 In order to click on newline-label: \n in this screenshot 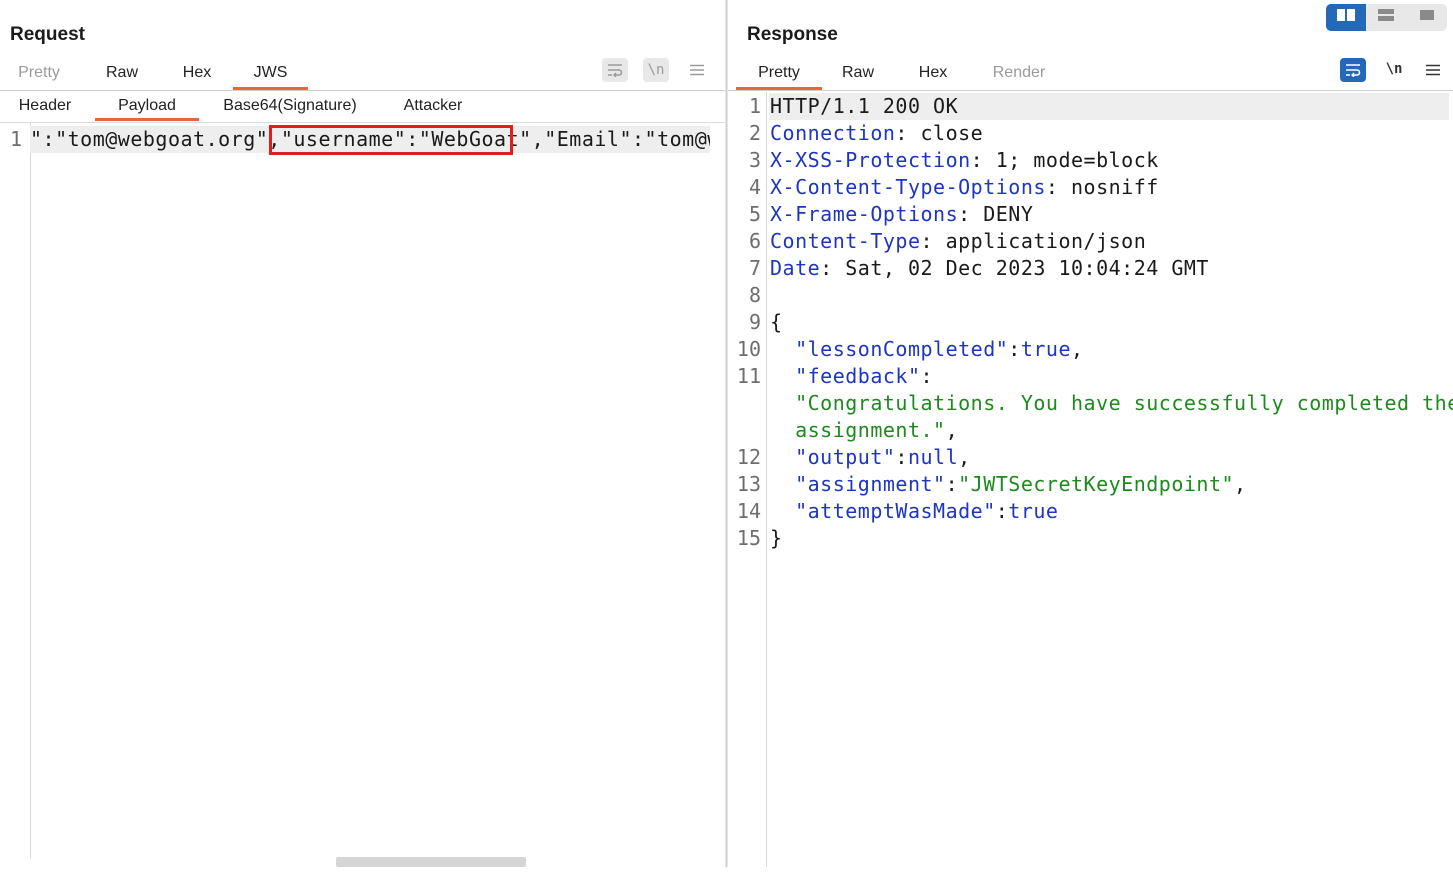, I will do `click(656, 70)`.